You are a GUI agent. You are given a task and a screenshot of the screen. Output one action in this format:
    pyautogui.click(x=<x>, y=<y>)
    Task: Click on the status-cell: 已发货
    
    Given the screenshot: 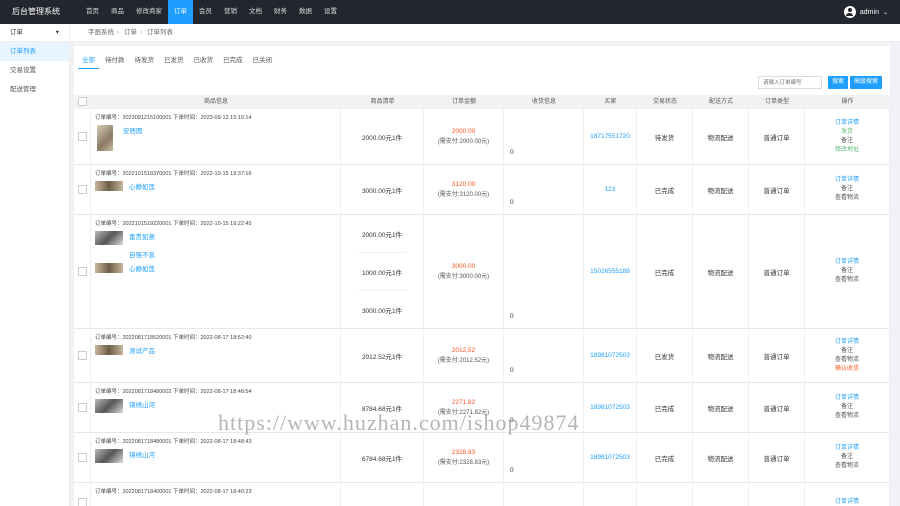 What is the action you would take?
    pyautogui.click(x=665, y=355)
    